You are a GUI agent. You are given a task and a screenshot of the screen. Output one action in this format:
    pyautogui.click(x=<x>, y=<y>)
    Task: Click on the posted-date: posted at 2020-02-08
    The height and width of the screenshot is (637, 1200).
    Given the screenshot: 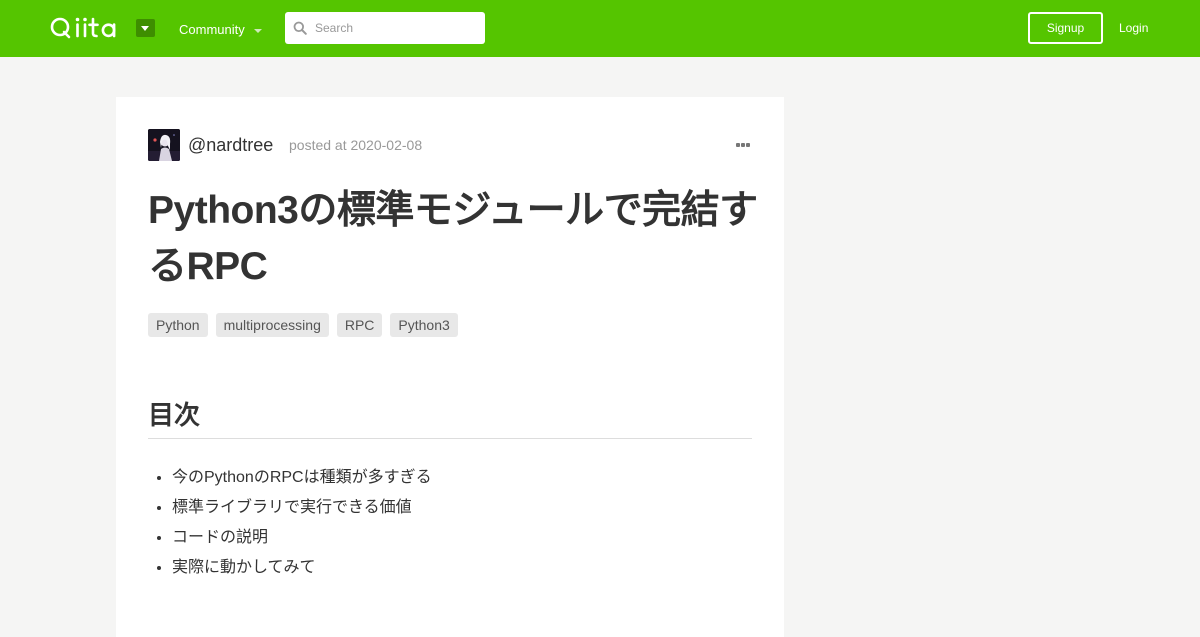 What is the action you would take?
    pyautogui.click(x=356, y=145)
    